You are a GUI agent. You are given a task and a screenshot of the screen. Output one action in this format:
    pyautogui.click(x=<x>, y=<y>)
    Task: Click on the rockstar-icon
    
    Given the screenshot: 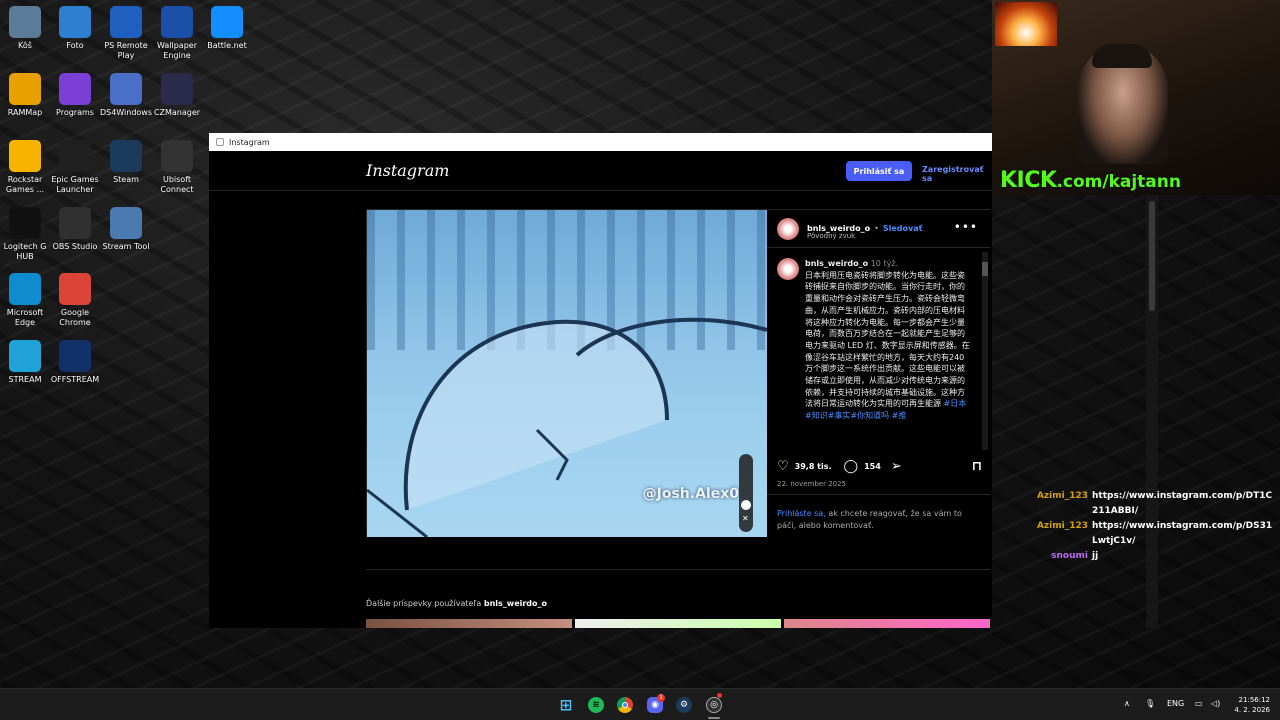 What is the action you would take?
    pyautogui.click(x=25, y=156)
    